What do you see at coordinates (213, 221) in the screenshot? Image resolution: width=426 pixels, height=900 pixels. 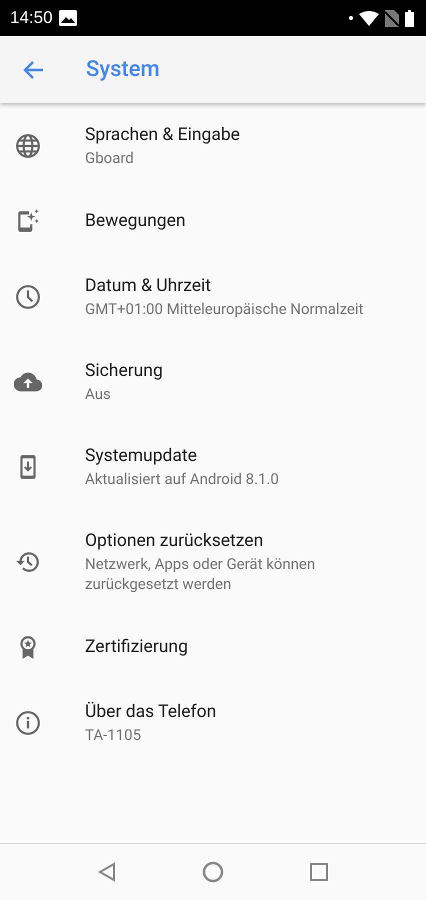 I see `settings-item: Bewegungen` at bounding box center [213, 221].